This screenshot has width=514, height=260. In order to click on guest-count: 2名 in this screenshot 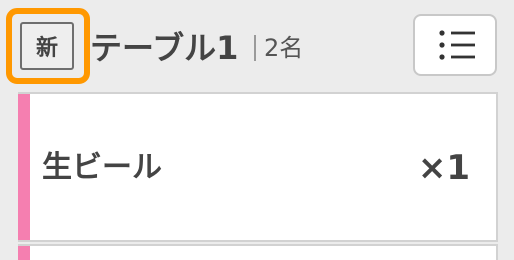, I will do `click(284, 48)`.